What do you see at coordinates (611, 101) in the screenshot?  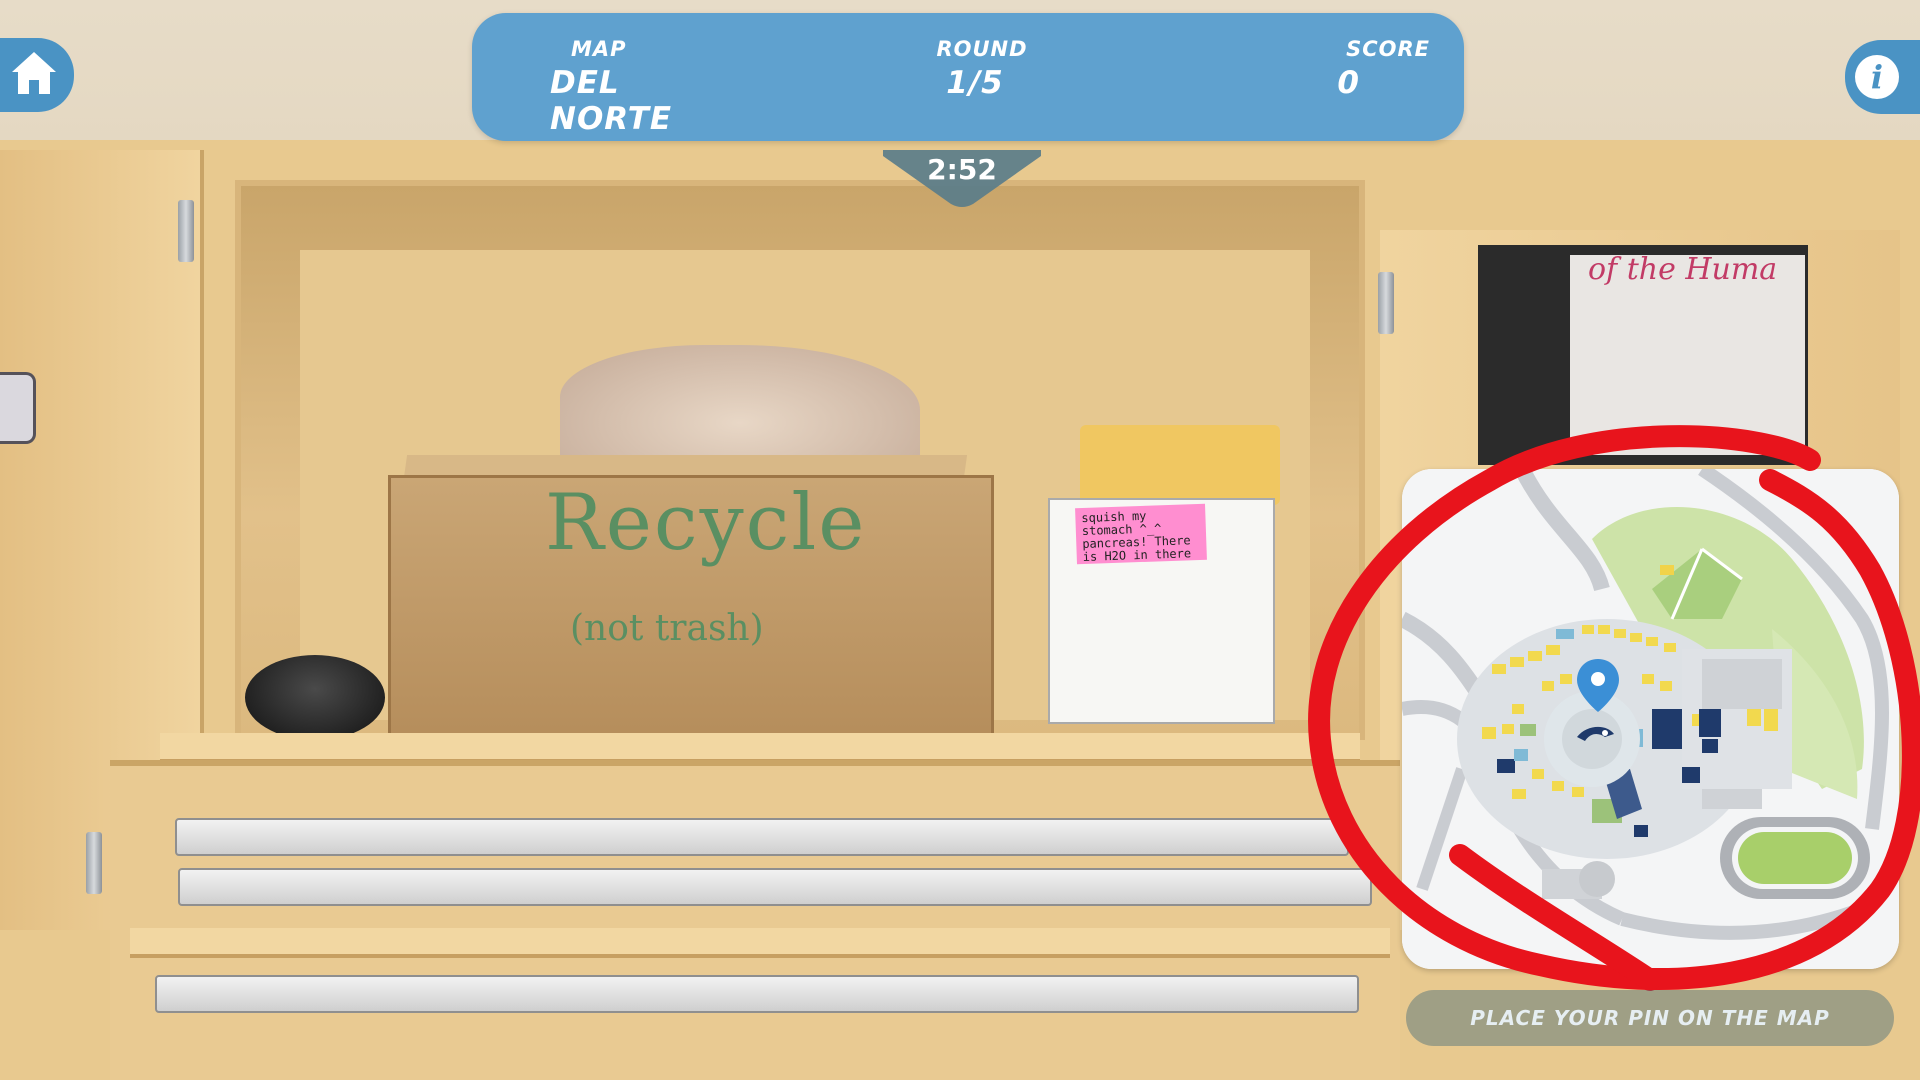 I see `map-name: DEL NORTE` at bounding box center [611, 101].